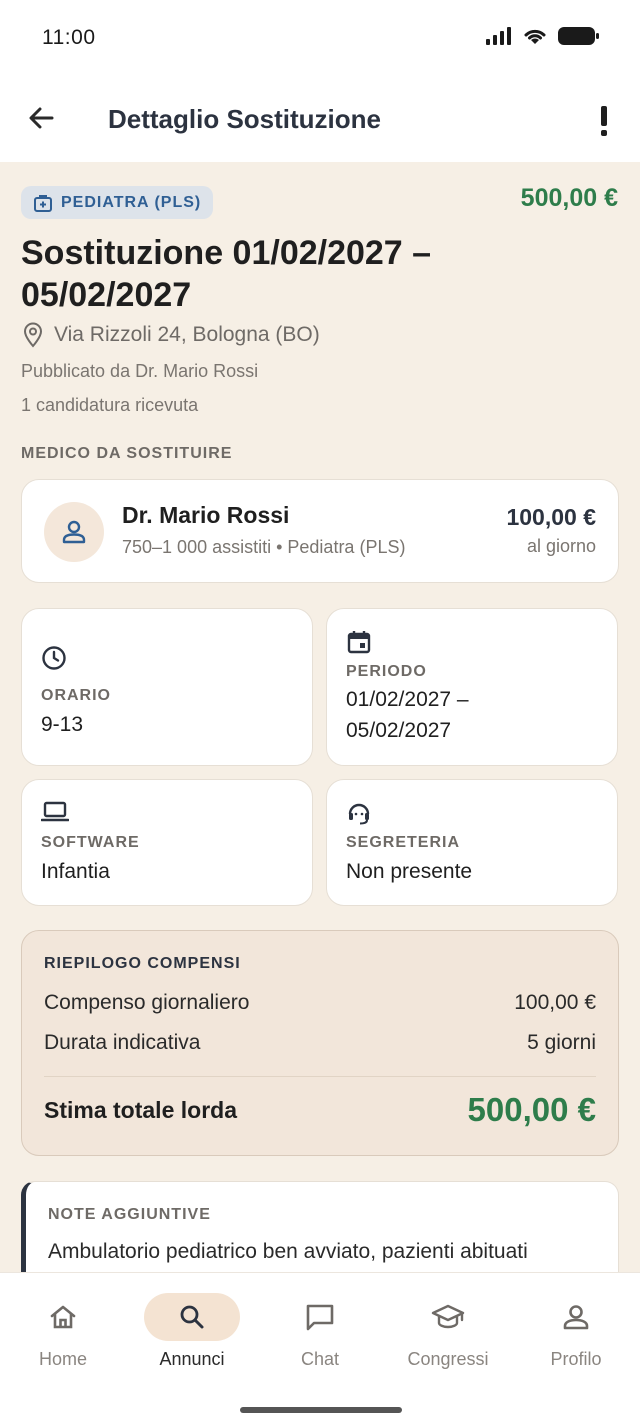 This screenshot has height=1428, width=640. I want to click on listing-title: Sostituzione 01/02/2027 – 05/02/2027, so click(226, 274).